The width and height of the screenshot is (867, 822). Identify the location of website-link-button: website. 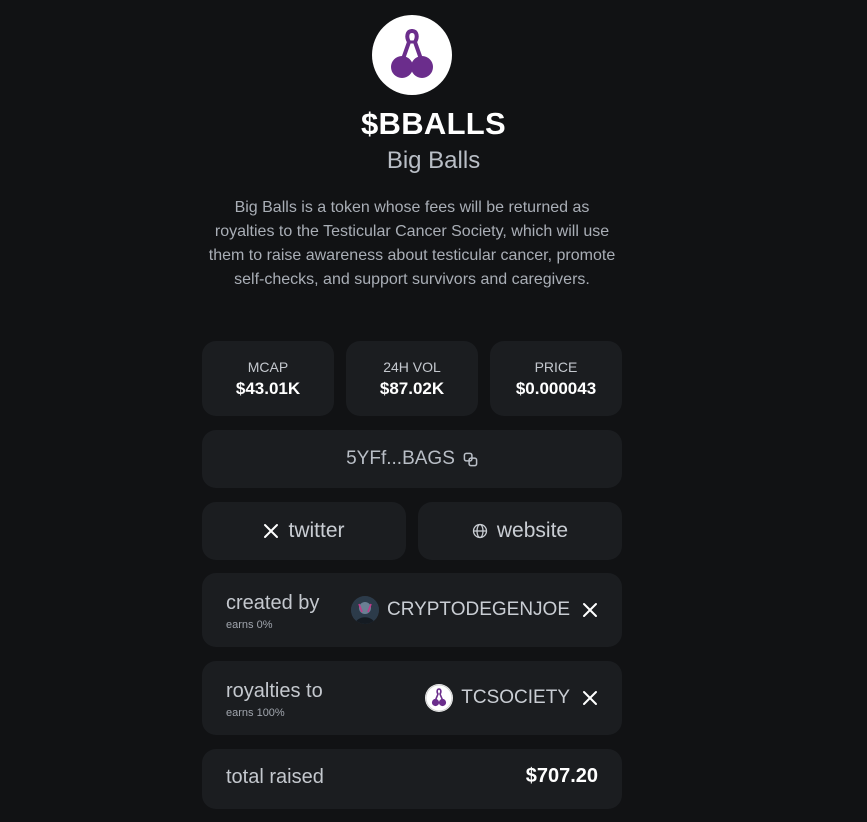
(520, 531).